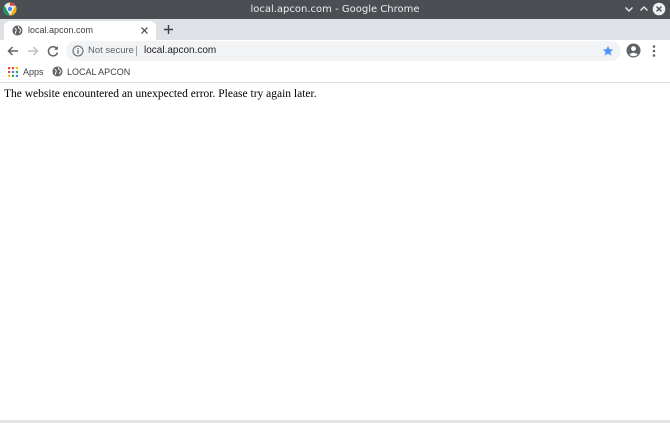 The height and width of the screenshot is (423, 670). Describe the element at coordinates (335, 29) in the screenshot. I see `tab-strip: local.apcon.com` at that location.